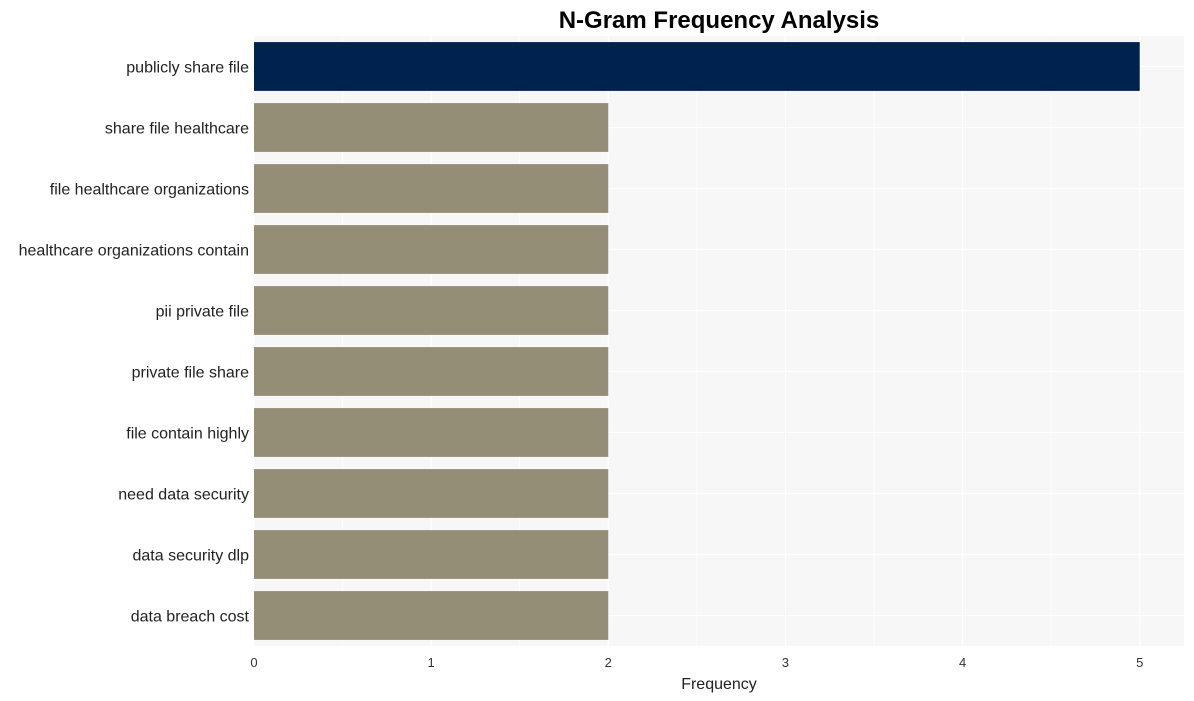 The image size is (1194, 701). What do you see at coordinates (962, 662) in the screenshot?
I see `x-tick-label: 4` at bounding box center [962, 662].